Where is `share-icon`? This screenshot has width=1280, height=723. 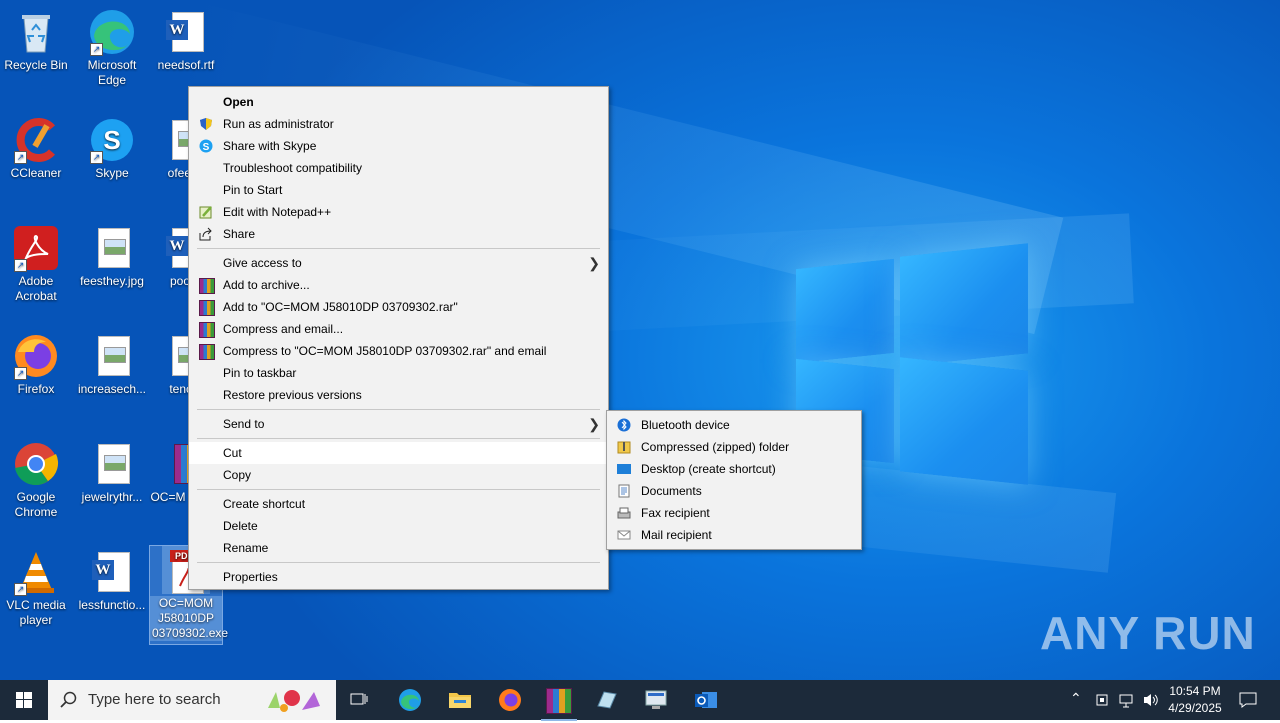
share-icon is located at coordinates (205, 234).